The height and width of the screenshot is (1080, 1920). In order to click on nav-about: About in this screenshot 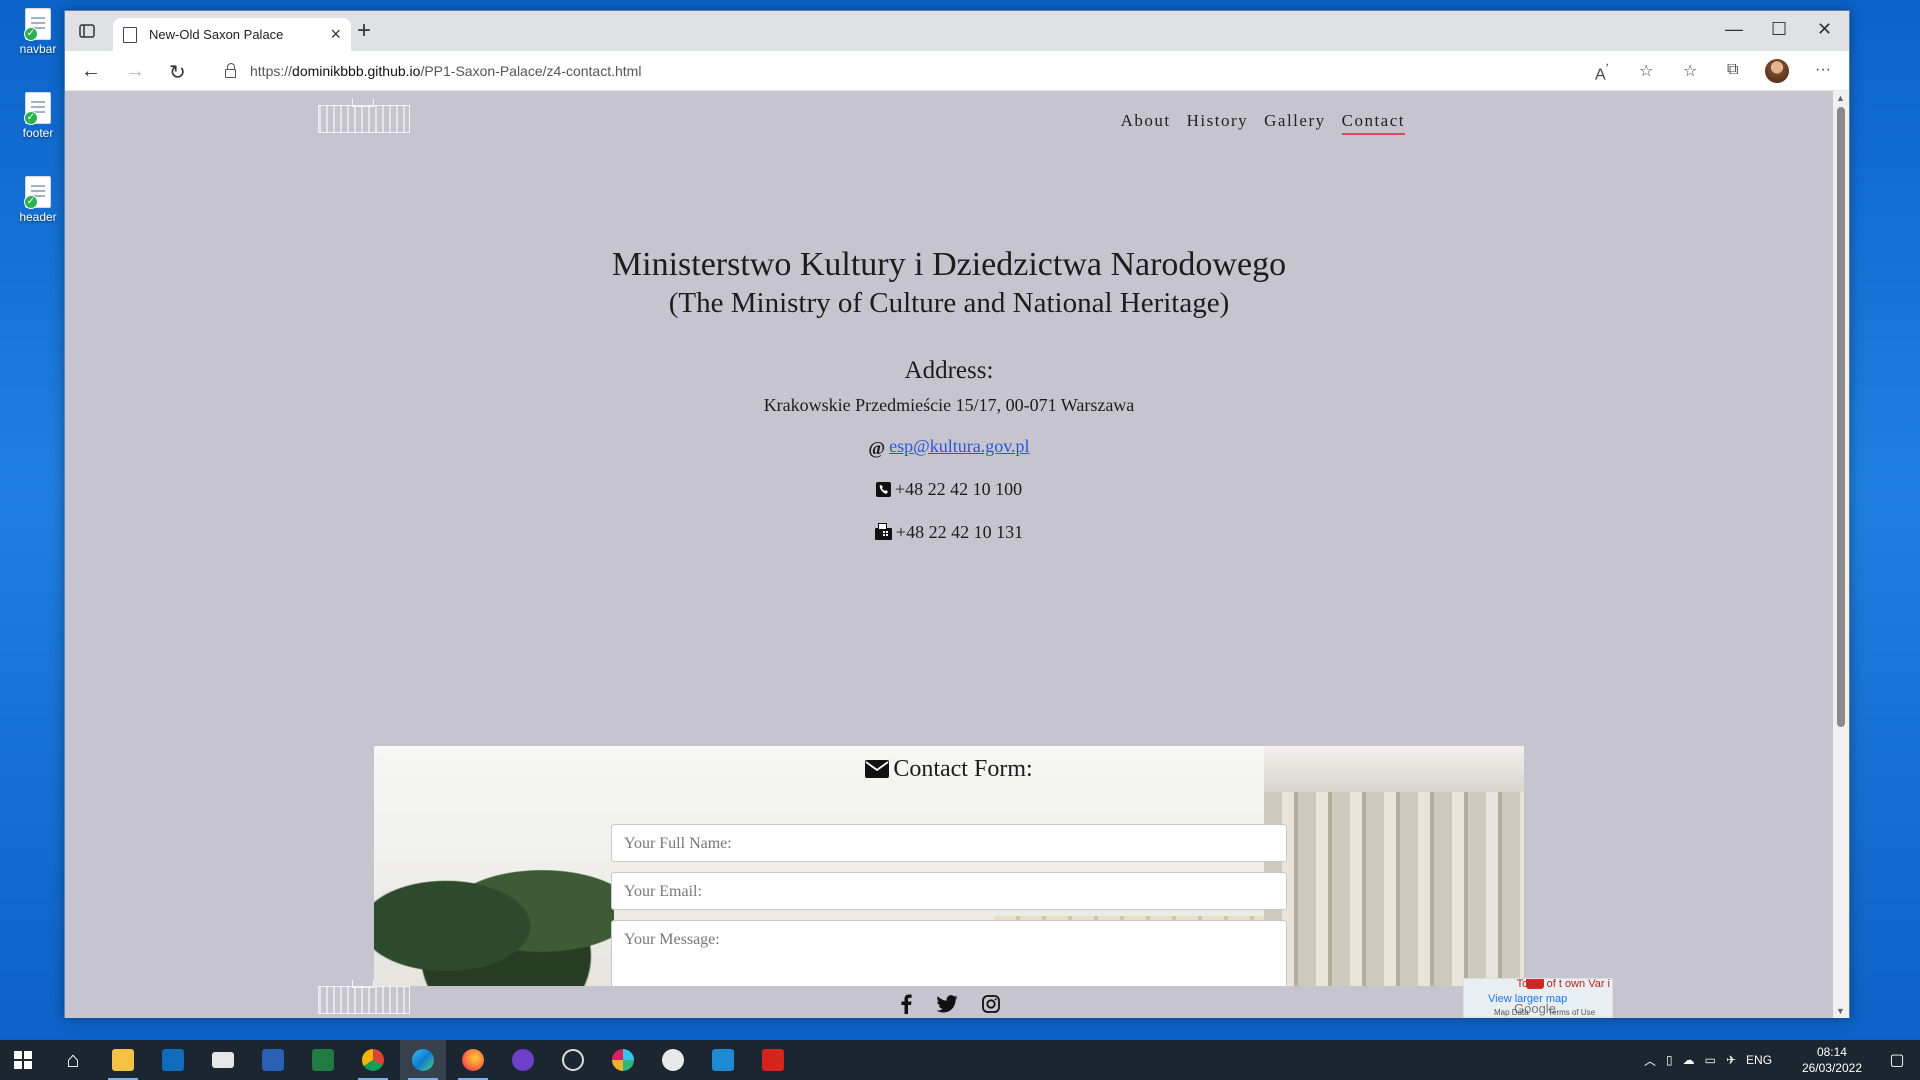, I will do `click(1146, 123)`.